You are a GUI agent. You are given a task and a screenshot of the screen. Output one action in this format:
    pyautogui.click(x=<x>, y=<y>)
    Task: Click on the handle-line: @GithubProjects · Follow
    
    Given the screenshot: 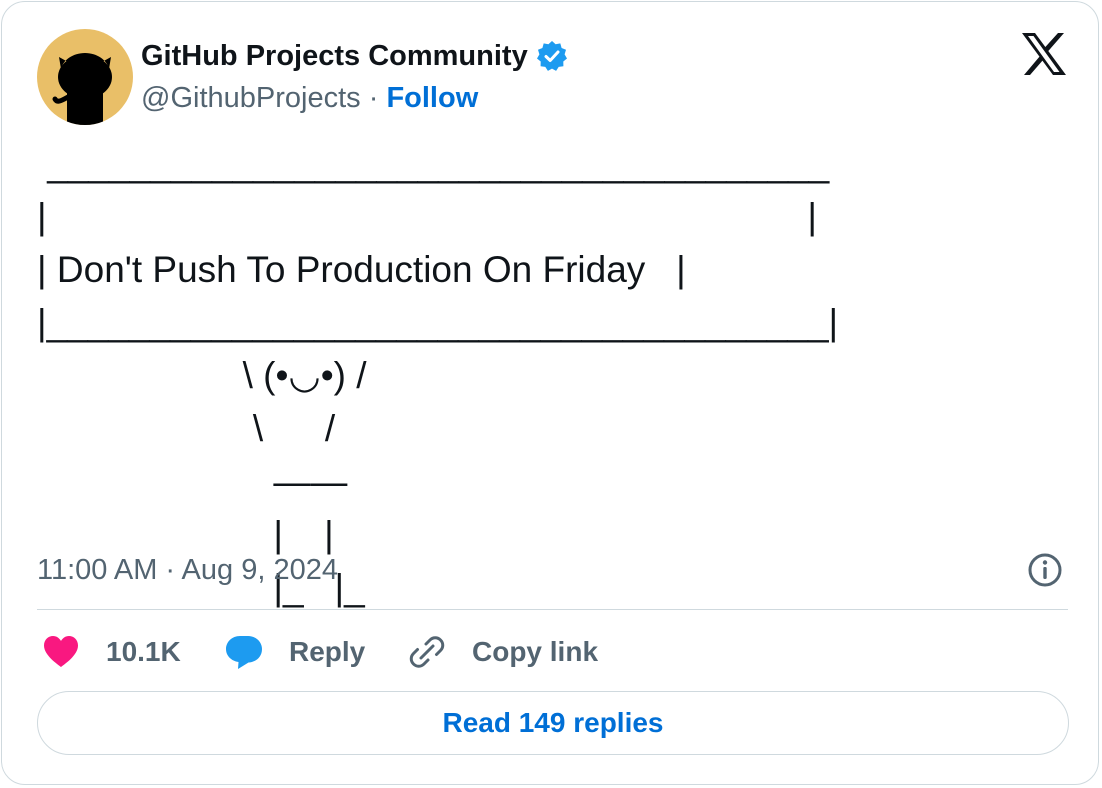 What is the action you would take?
    pyautogui.click(x=309, y=98)
    